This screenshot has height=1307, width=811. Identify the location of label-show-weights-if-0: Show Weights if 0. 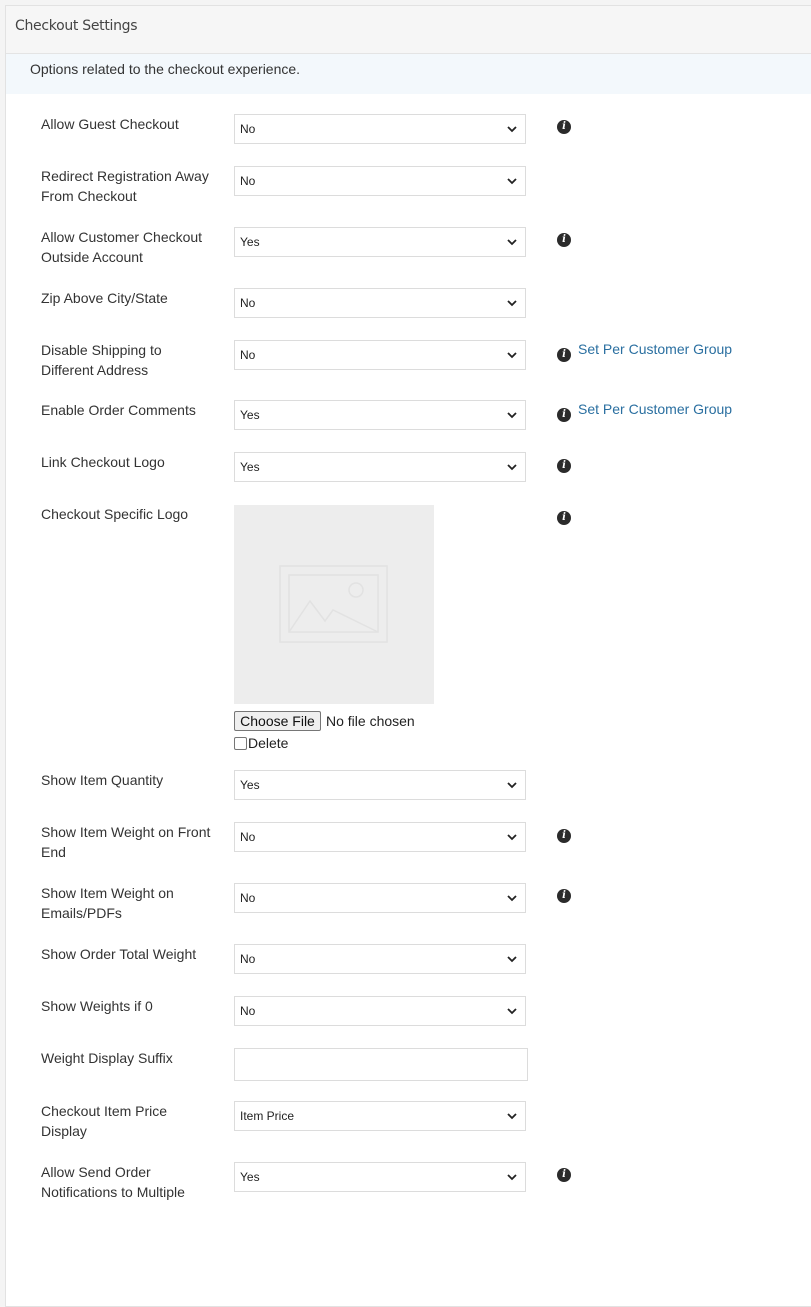
(97, 1006).